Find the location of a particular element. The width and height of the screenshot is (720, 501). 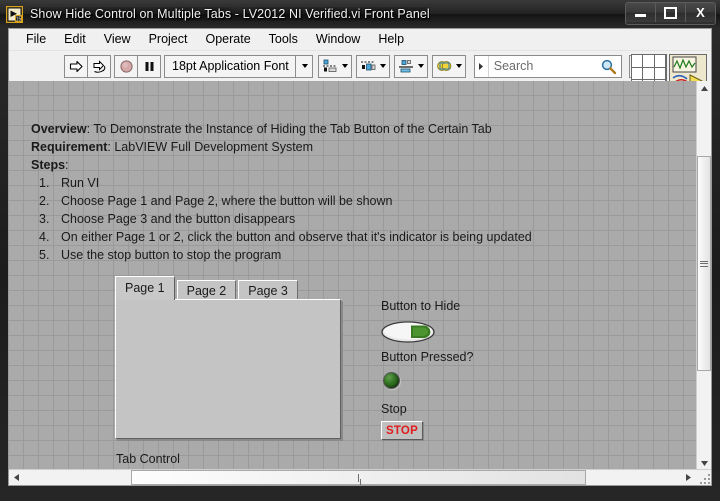

search-input-placeholder: Search is located at coordinates (513, 66).